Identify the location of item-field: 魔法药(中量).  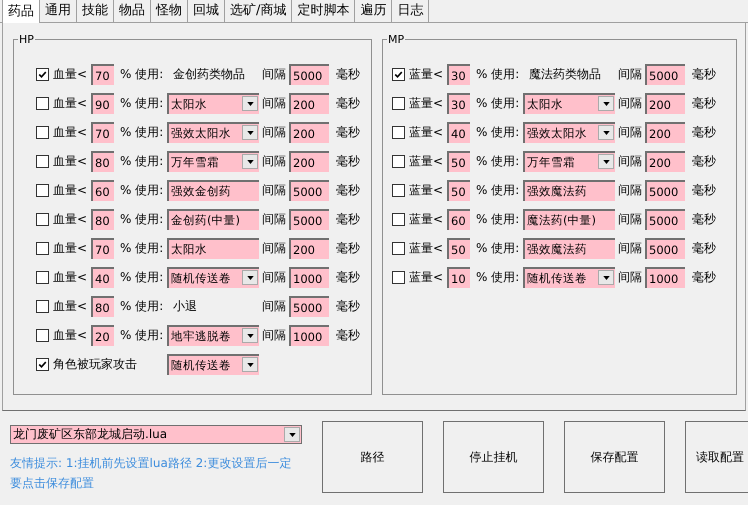
(569, 219).